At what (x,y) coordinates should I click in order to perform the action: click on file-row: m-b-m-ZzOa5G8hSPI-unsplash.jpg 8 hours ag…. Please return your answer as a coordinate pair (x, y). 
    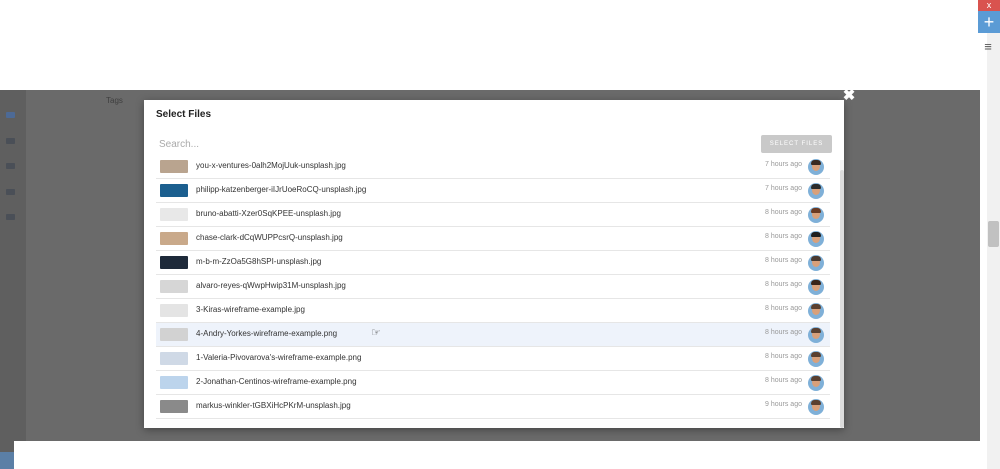
    Looking at the image, I should click on (493, 263).